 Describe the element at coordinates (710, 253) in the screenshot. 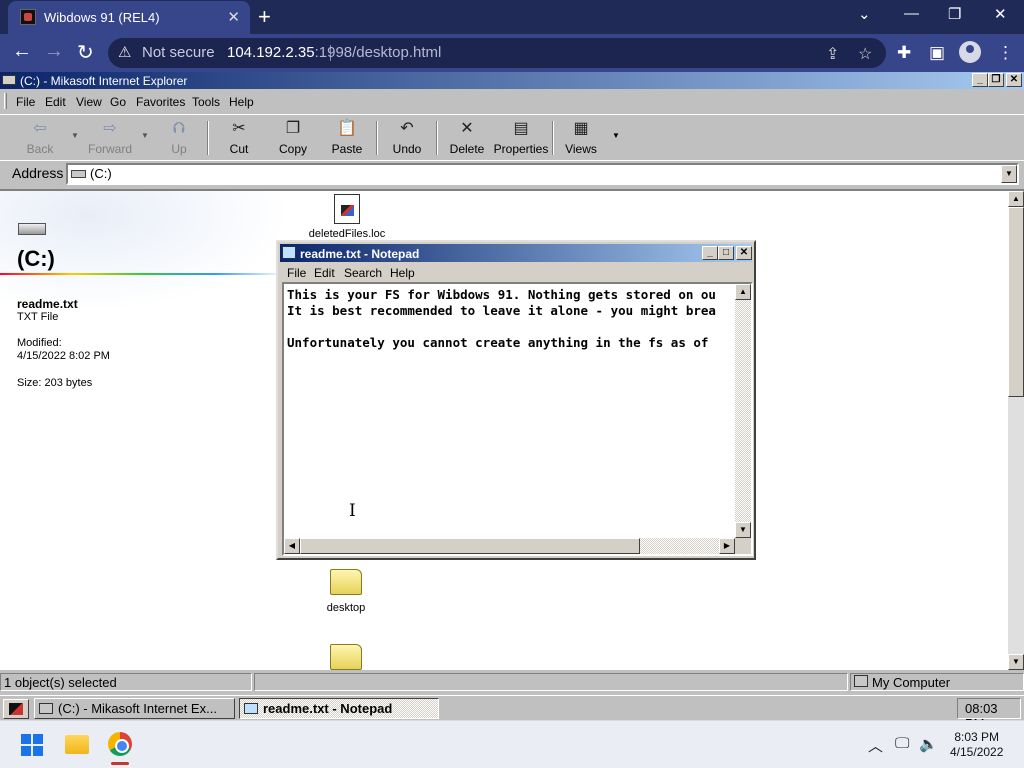

I see `notepad-minimize-button: _` at that location.